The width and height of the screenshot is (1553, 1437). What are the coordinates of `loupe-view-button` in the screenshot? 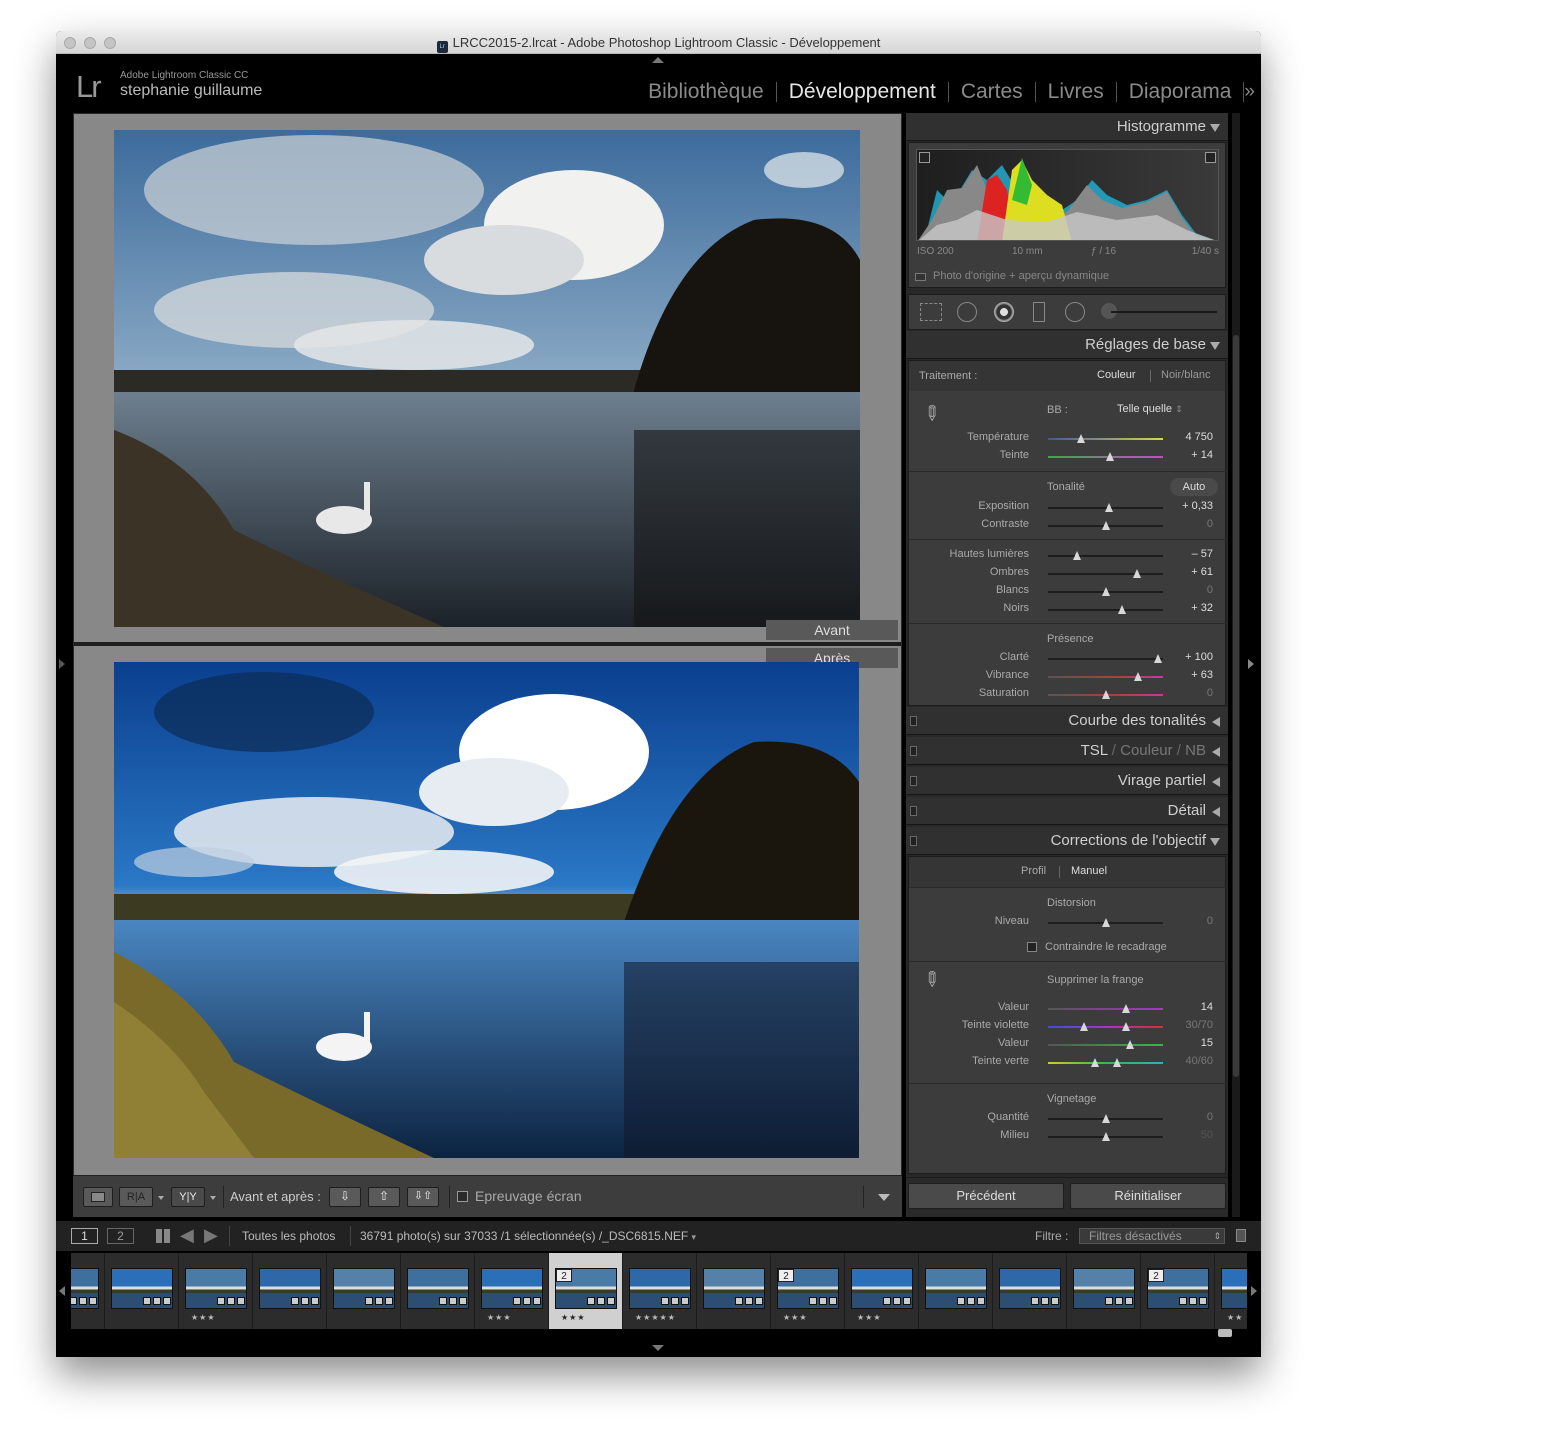 It's located at (98, 1197).